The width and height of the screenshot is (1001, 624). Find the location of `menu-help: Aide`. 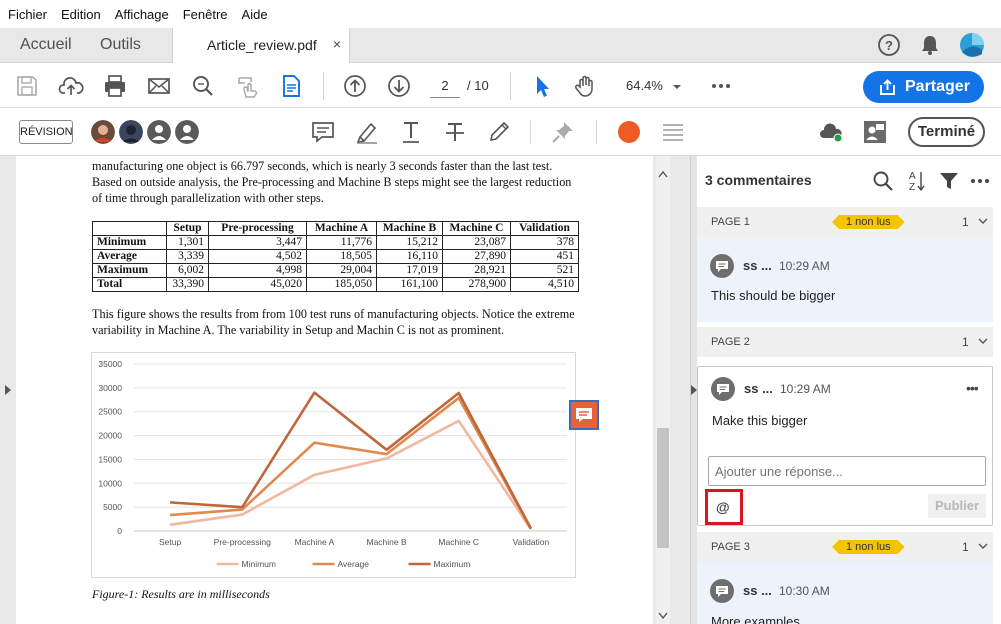

menu-help: Aide is located at coordinates (255, 14).